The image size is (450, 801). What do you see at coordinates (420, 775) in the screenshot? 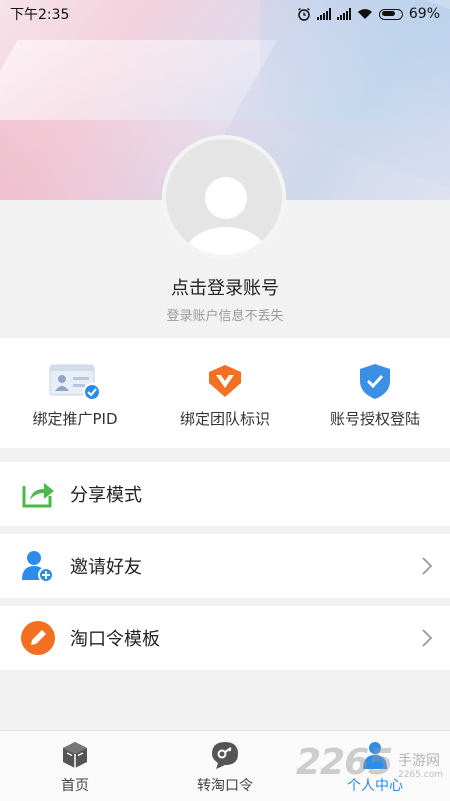
I see `watermark-url: 2265.com` at bounding box center [420, 775].